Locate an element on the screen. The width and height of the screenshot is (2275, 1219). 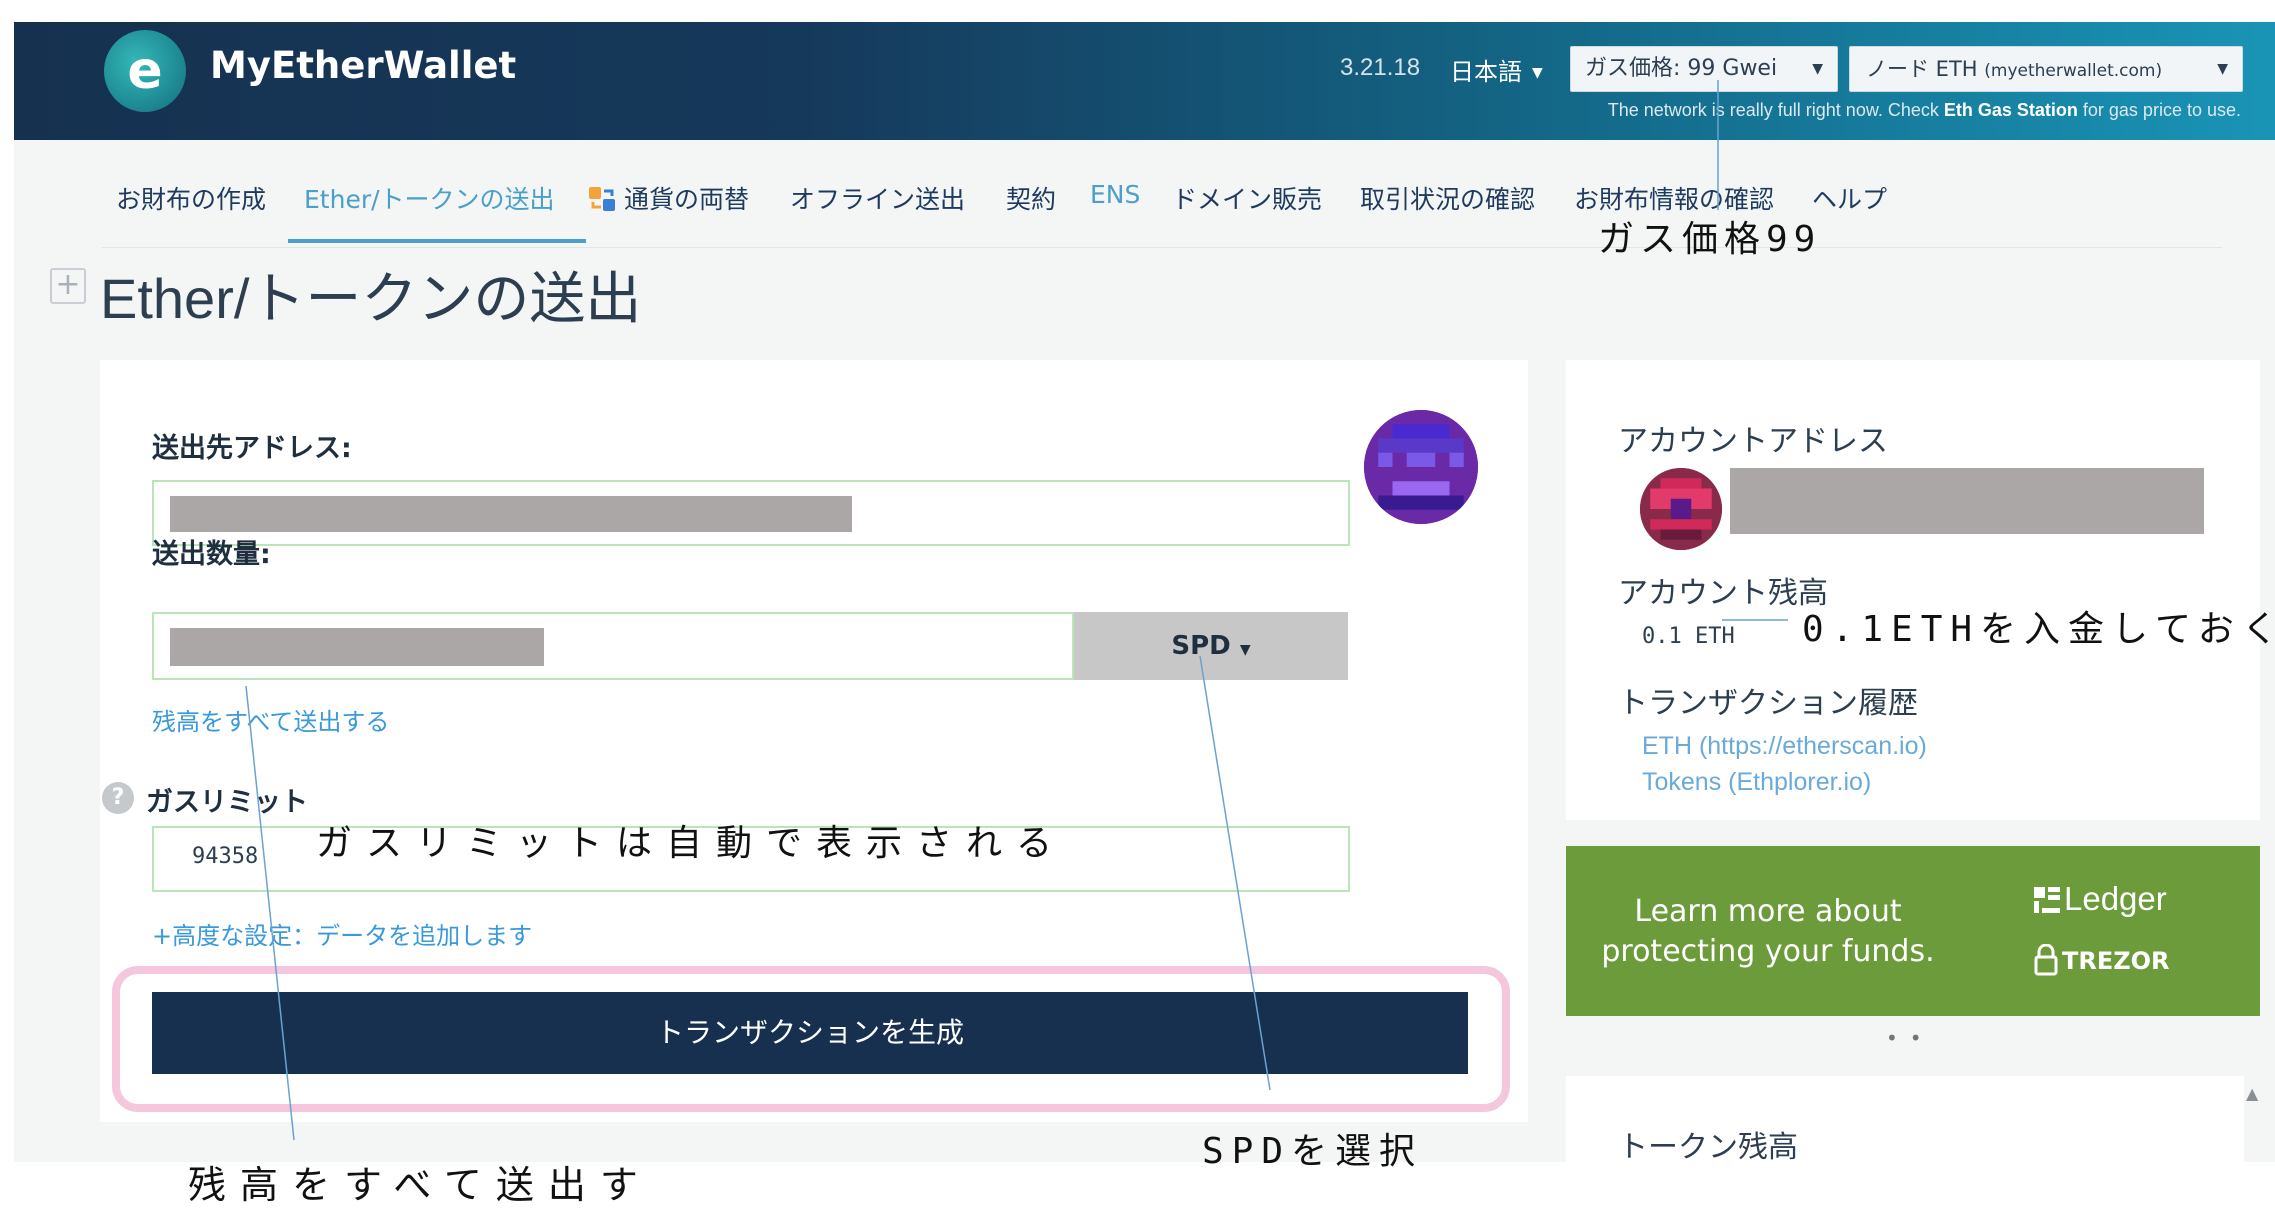
nav-item-swap-label: 通貨の両替 is located at coordinates (687, 199).